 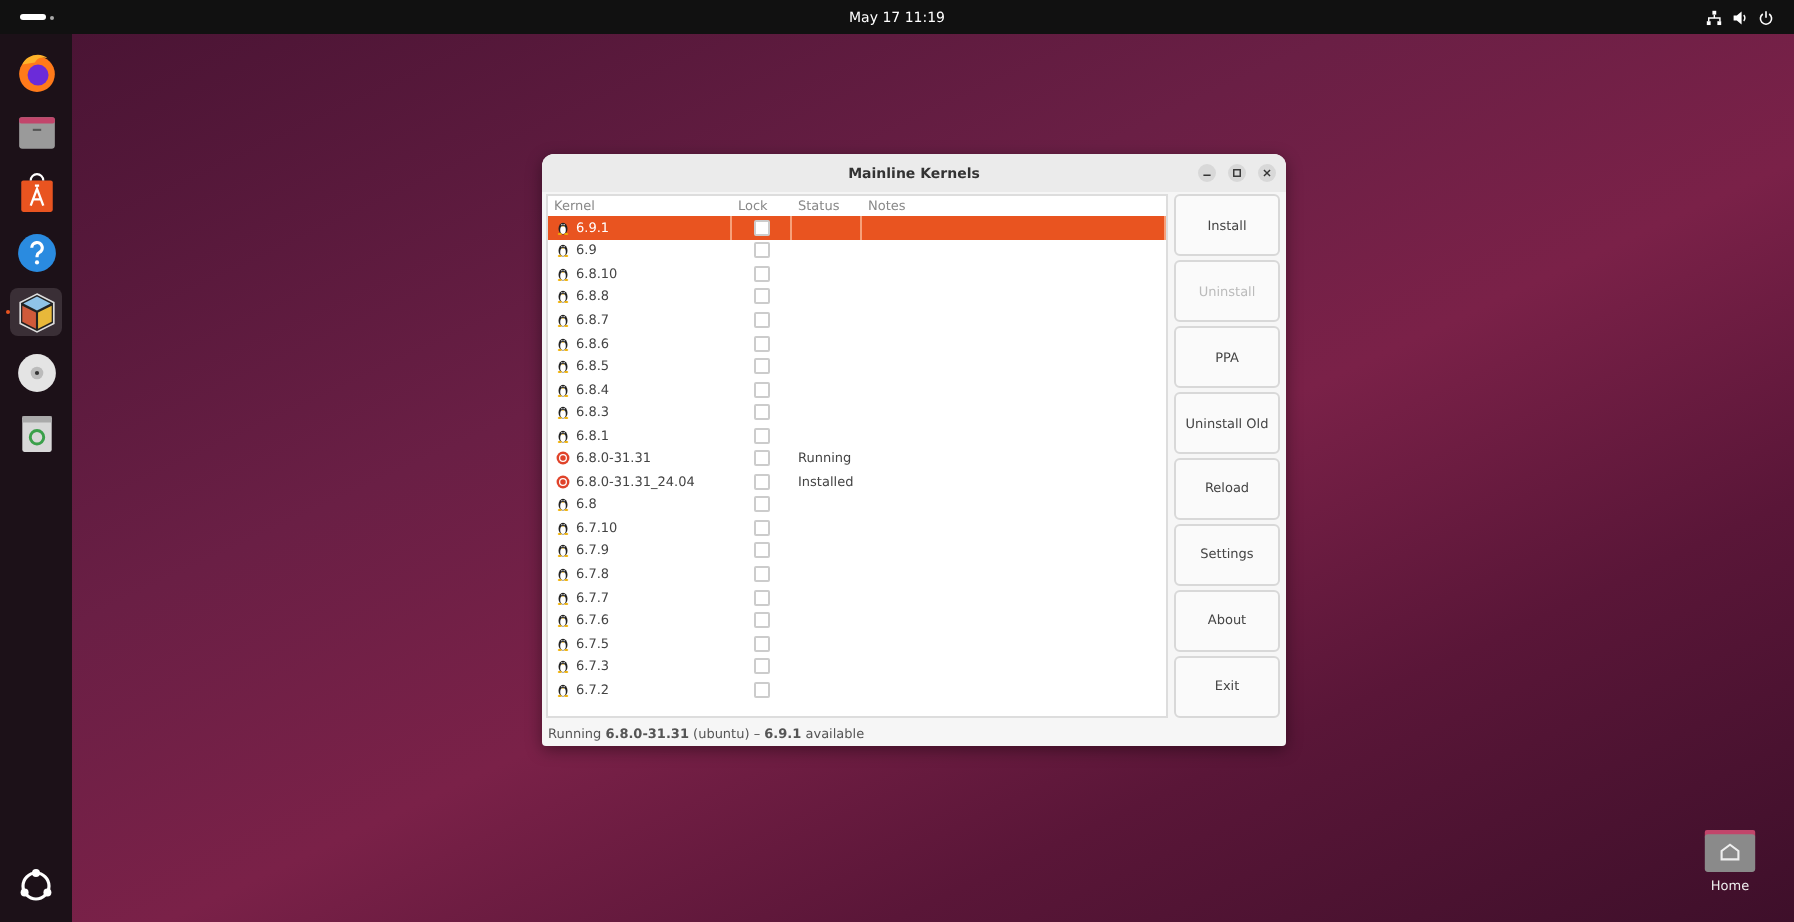 What do you see at coordinates (1207, 173) in the screenshot?
I see `minimize-icon` at bounding box center [1207, 173].